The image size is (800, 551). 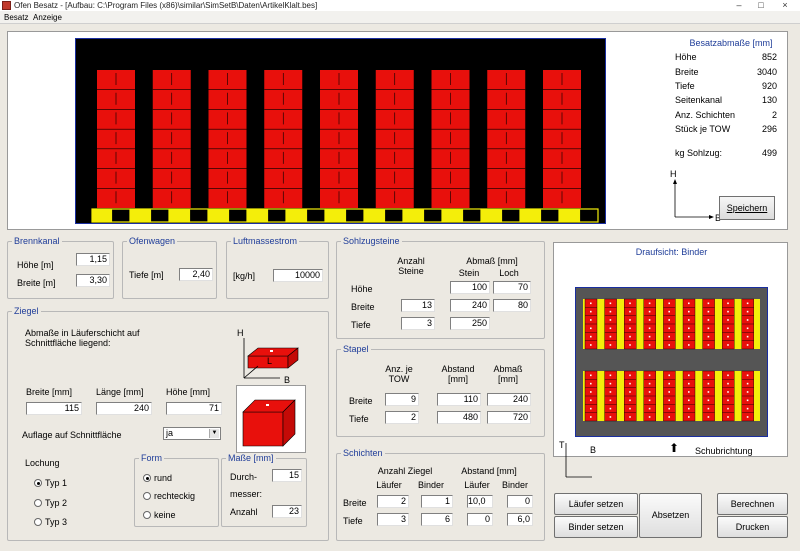 What do you see at coordinates (244, 512) in the screenshot?
I see `anzahl-label: Anzahl` at bounding box center [244, 512].